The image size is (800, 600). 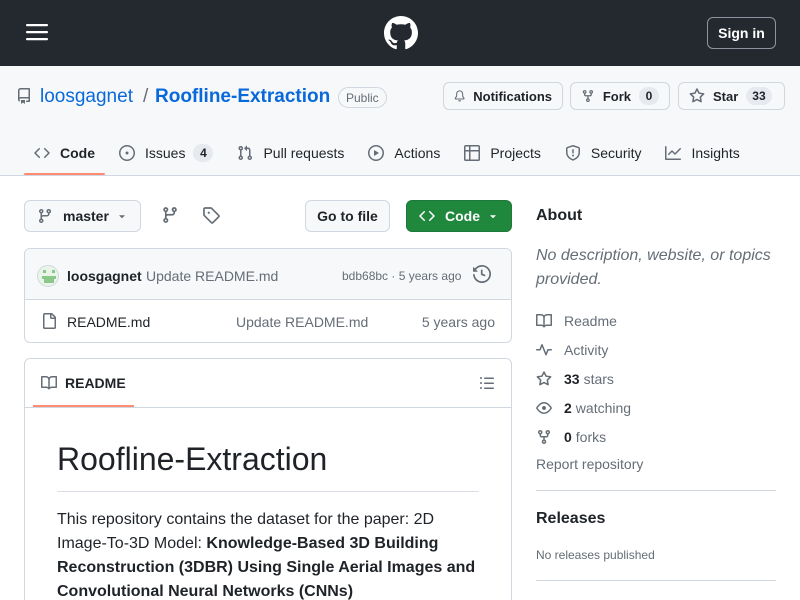 What do you see at coordinates (544, 407) in the screenshot?
I see `eye-icon` at bounding box center [544, 407].